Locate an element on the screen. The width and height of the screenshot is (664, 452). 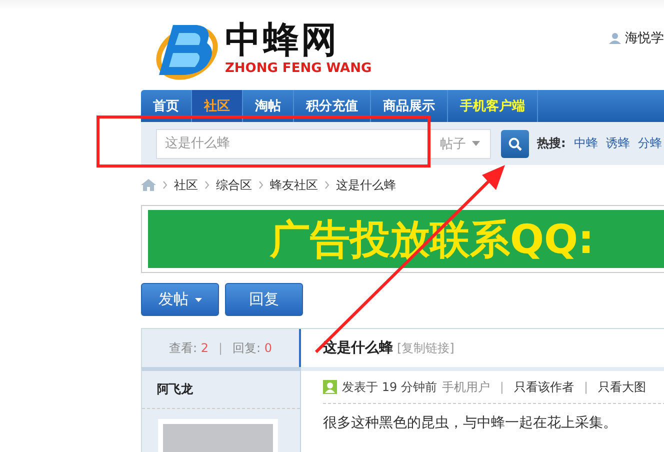
breadcrumb-link: 社区 is located at coordinates (186, 185).